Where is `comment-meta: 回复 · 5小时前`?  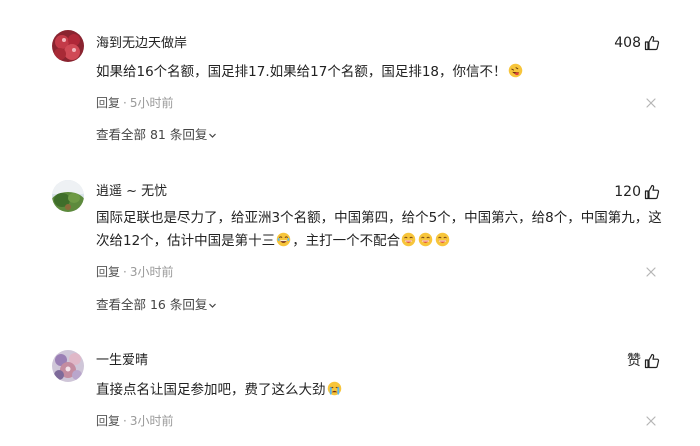 comment-meta: 回复 · 5小时前 is located at coordinates (134, 103).